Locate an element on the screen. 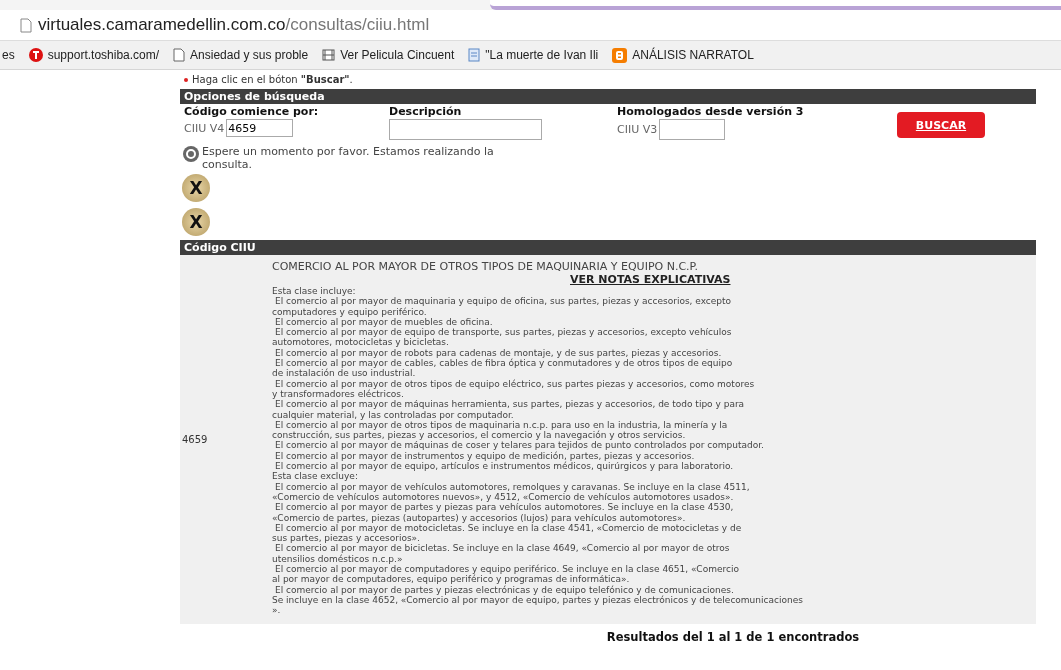 The width and height of the screenshot is (1061, 670). note-line: ». is located at coordinates (277, 610).